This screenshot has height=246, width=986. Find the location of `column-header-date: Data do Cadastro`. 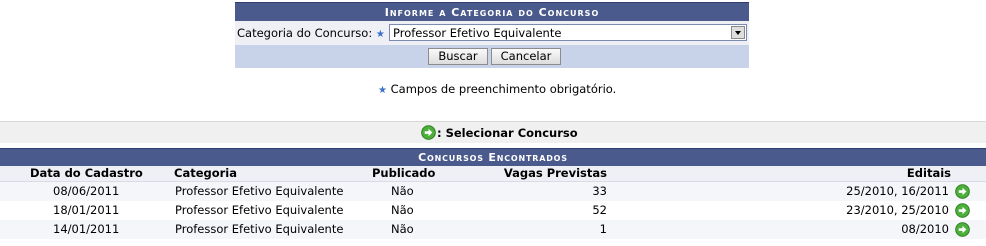

column-header-date: Data do Cadastro is located at coordinates (86, 173).